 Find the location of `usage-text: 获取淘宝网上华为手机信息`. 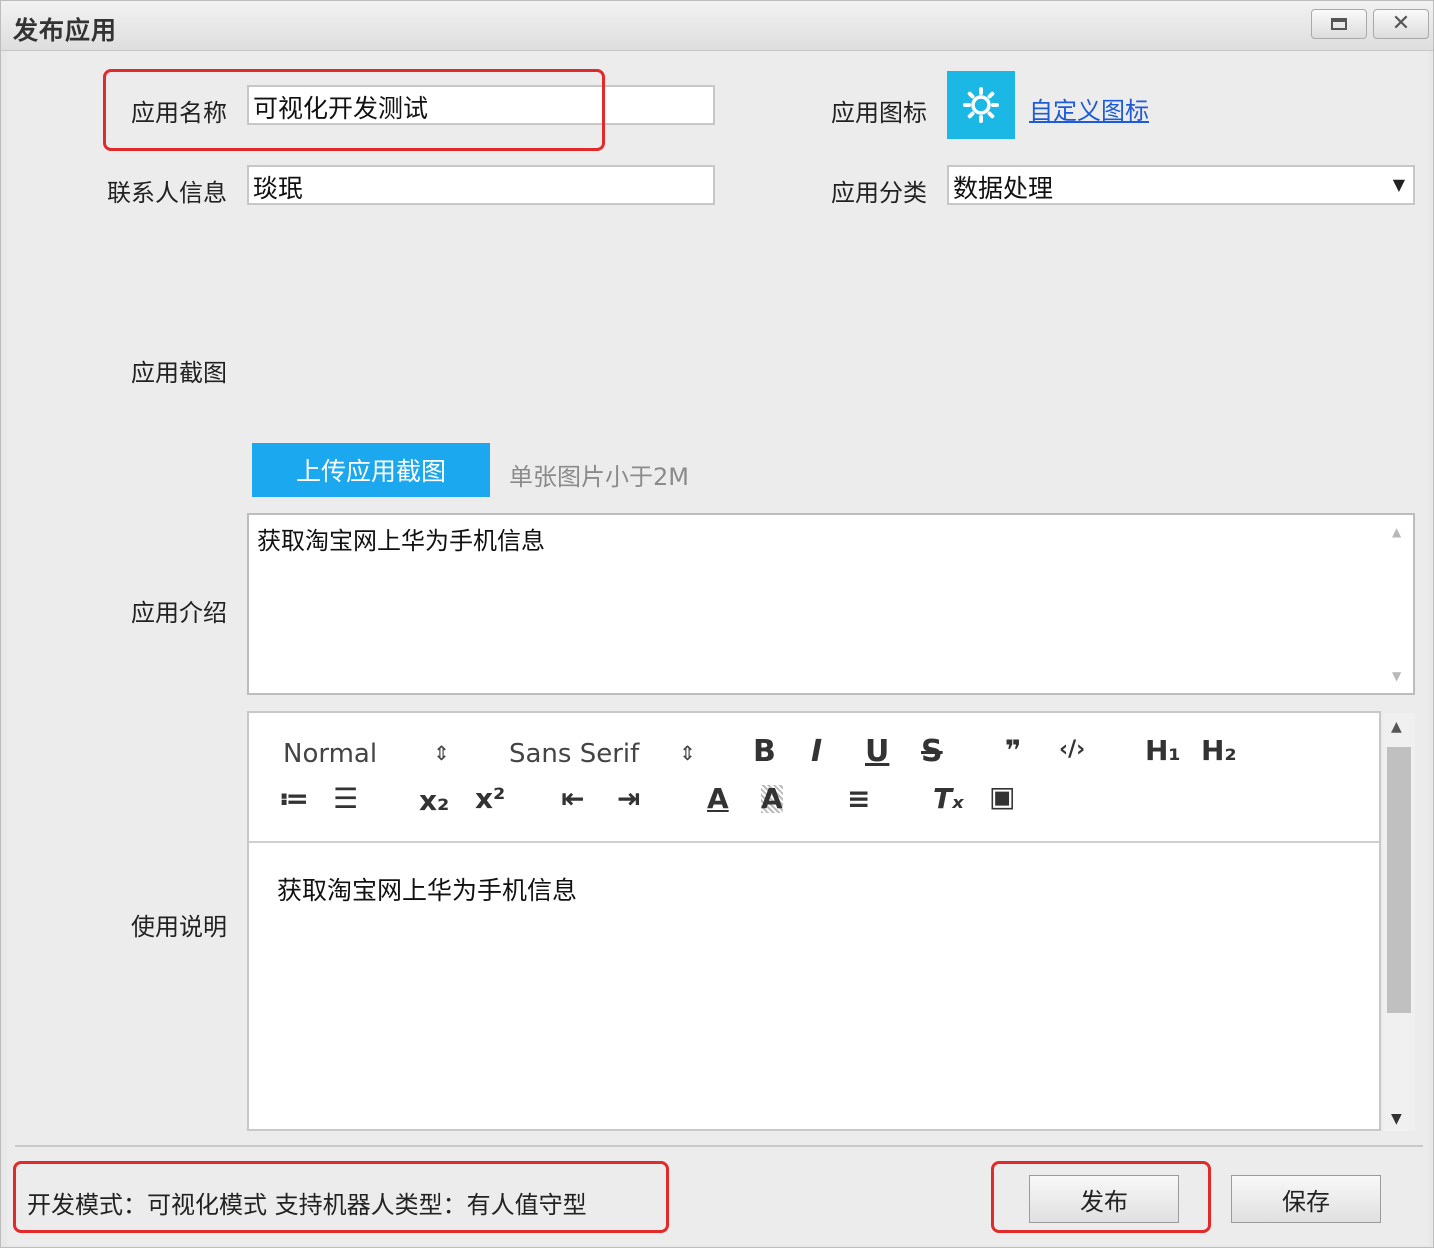

usage-text: 获取淘宝网上华为手机信息 is located at coordinates (427, 889).